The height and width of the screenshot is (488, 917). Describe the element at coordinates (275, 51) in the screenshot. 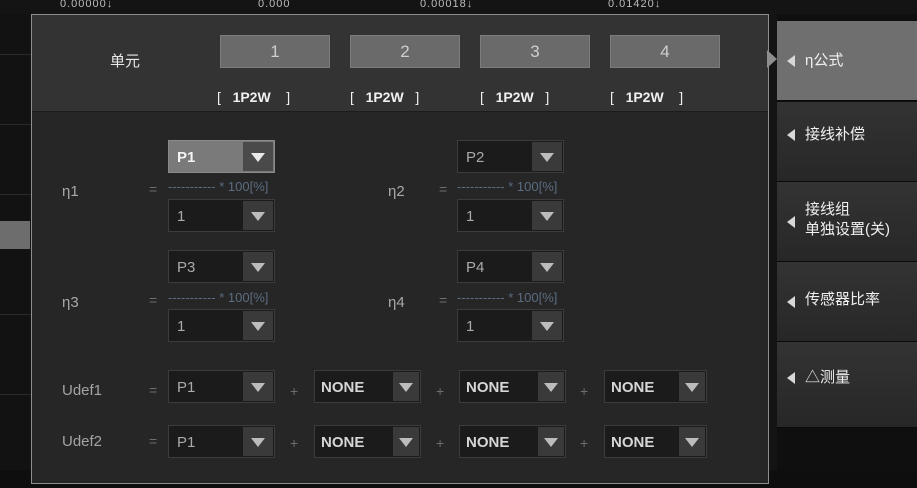

I see `unit-button-1: 1` at that location.